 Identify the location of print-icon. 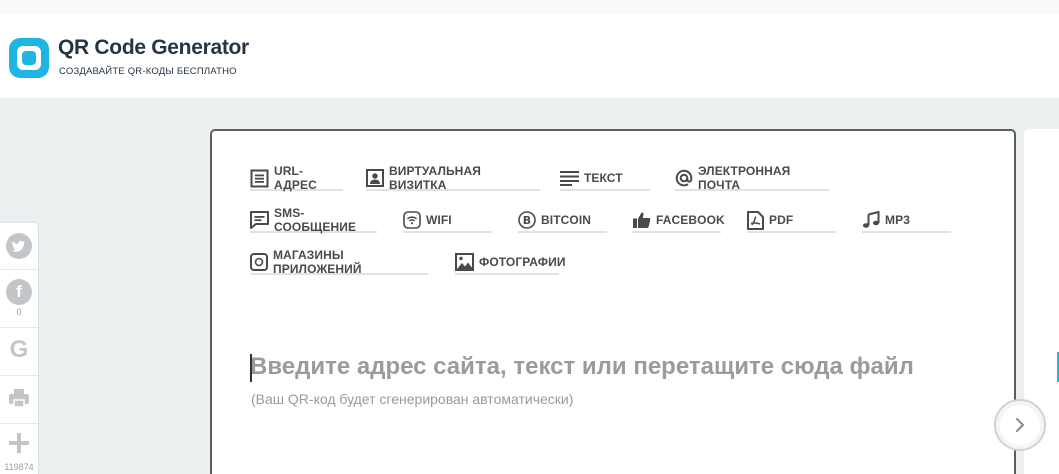
(19, 402).